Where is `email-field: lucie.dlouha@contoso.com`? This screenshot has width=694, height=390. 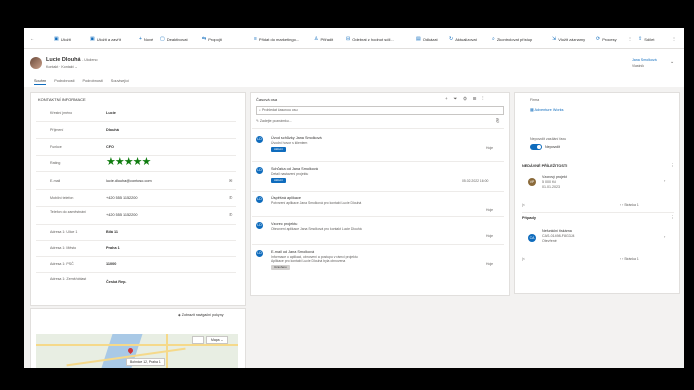 email-field: lucie.dlouha@contoso.com is located at coordinates (129, 181).